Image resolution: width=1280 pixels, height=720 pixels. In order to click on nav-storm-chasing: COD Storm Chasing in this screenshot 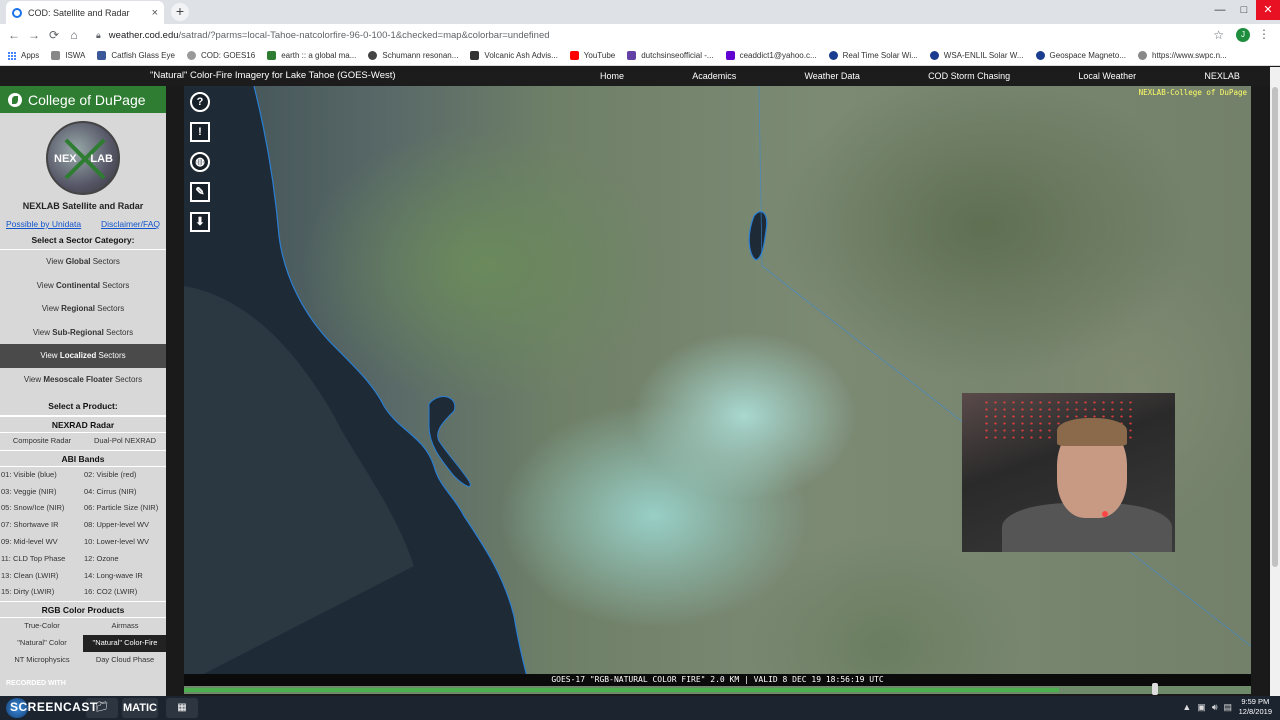, I will do `click(969, 76)`.